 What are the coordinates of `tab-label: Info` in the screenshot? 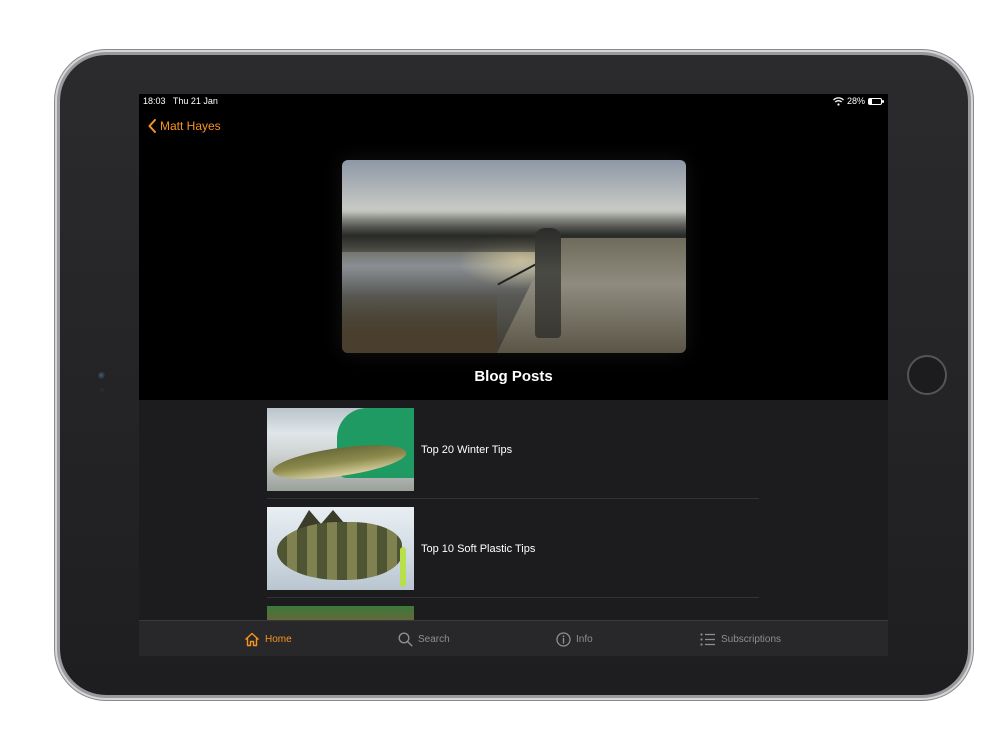 It's located at (584, 639).